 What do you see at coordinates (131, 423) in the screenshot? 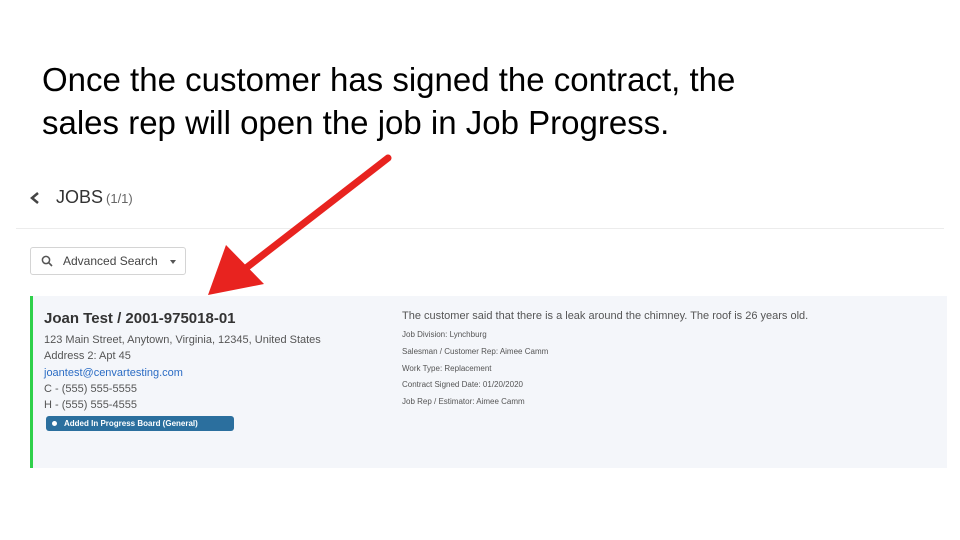
I see `status-badge-label: Added In Progress Board (General)` at bounding box center [131, 423].